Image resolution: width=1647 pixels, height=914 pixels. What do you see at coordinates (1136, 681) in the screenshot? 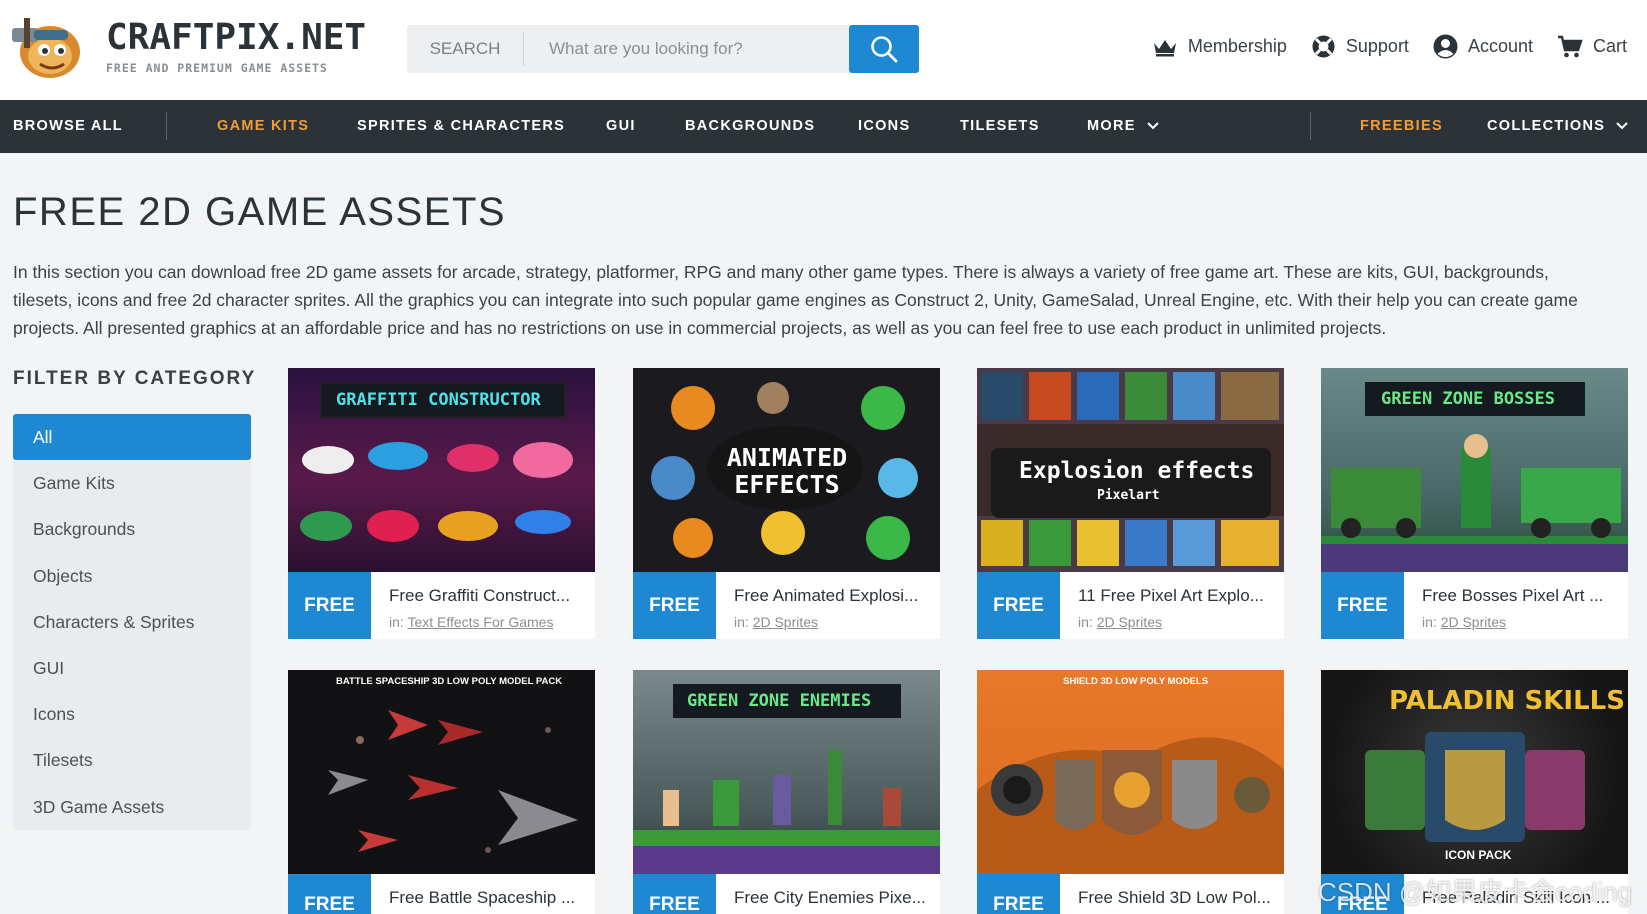
I see `thumb-title: SHIELD 3D LOW POLY MODELS` at bounding box center [1136, 681].